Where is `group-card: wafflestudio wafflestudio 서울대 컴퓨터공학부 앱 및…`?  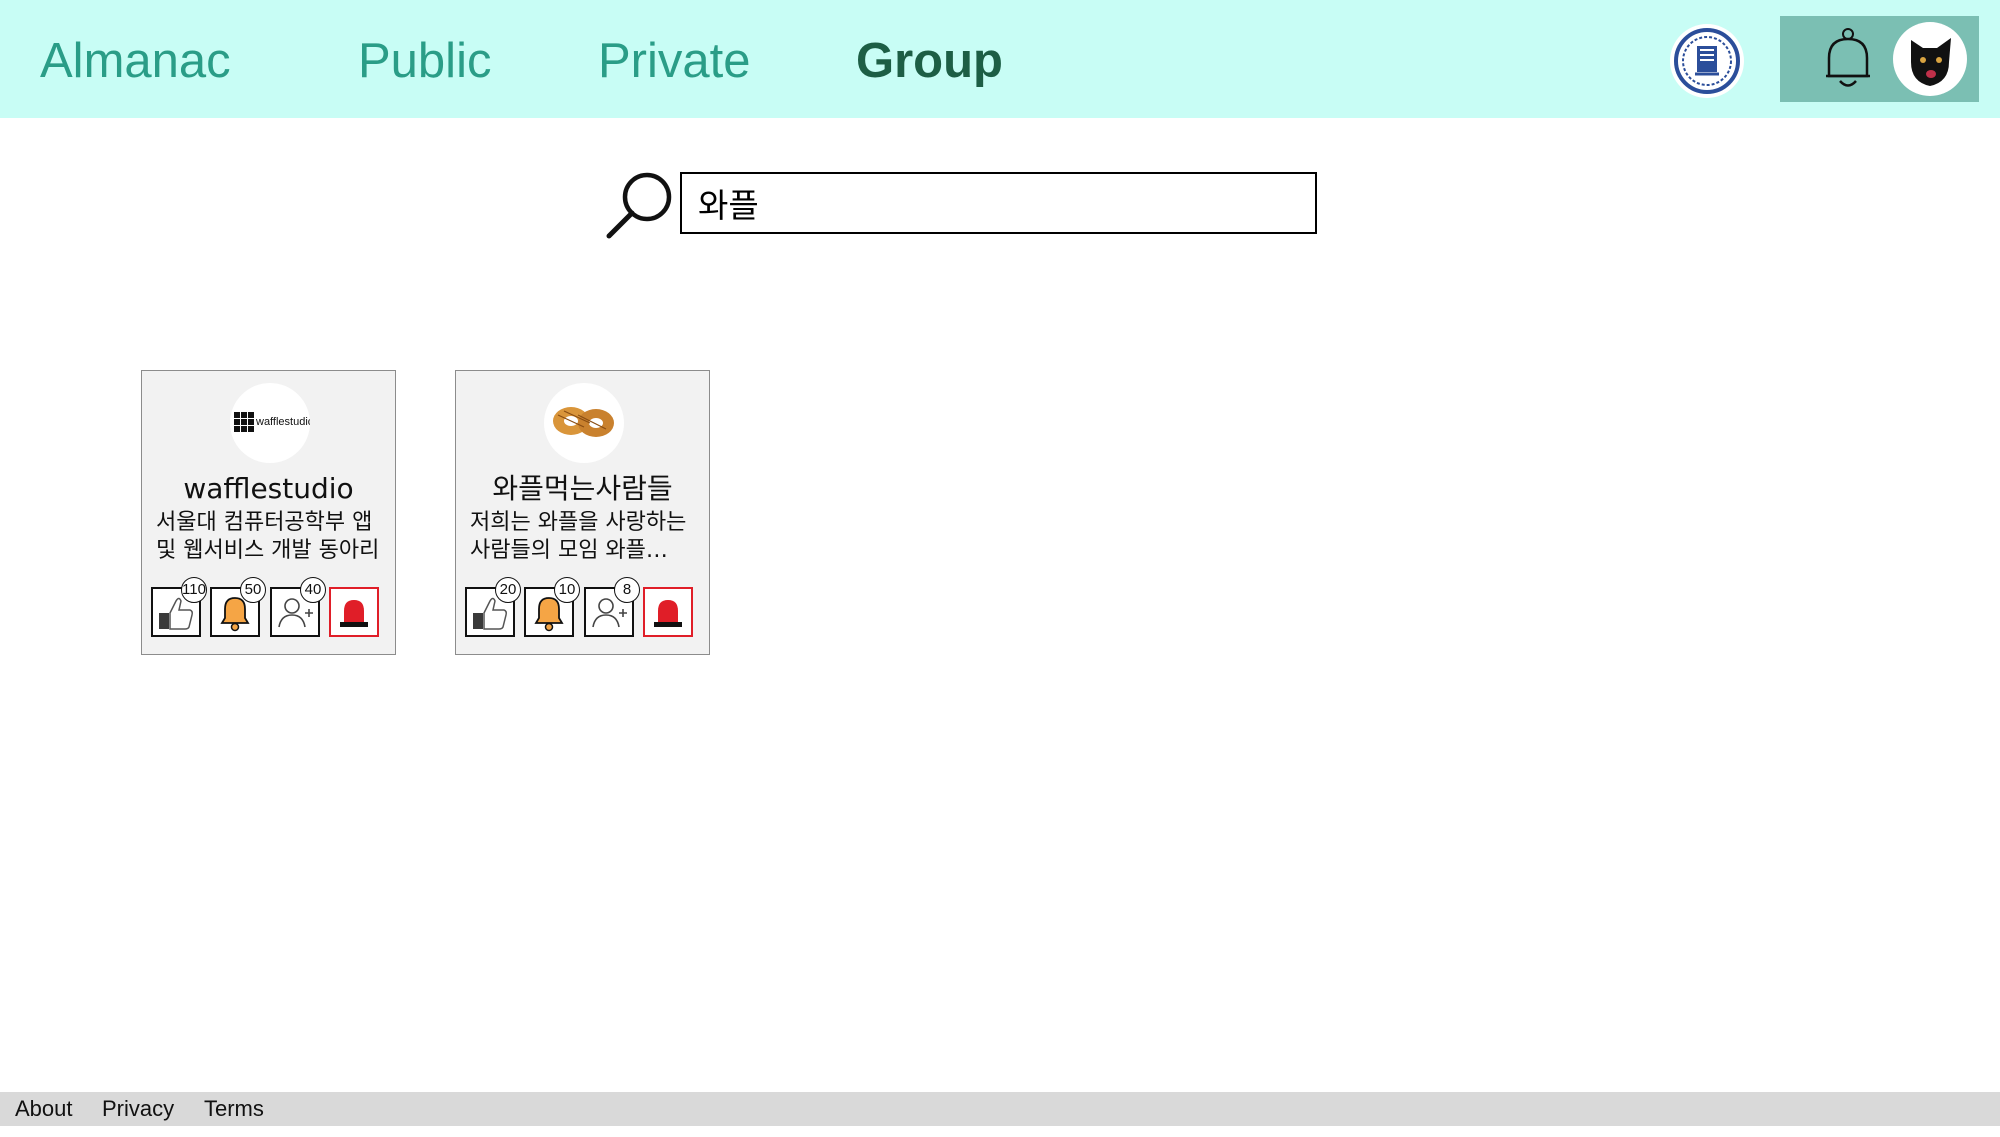
group-card: wafflestudio wafflestudio 서울대 컴퓨터공학부 앱 및… is located at coordinates (268, 512).